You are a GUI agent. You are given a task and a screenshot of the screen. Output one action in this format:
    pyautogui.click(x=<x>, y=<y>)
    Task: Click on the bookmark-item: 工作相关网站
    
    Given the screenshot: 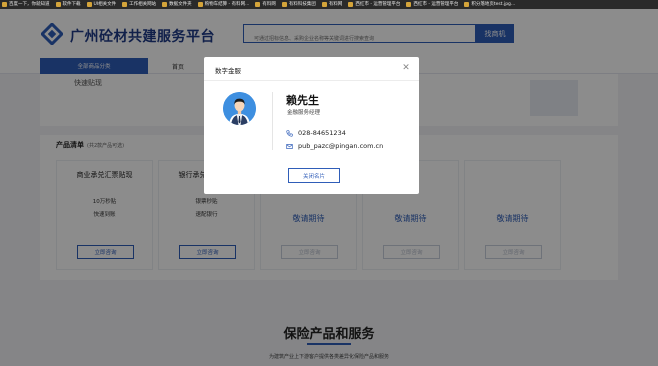 What is the action you would take?
    pyautogui.click(x=139, y=4)
    